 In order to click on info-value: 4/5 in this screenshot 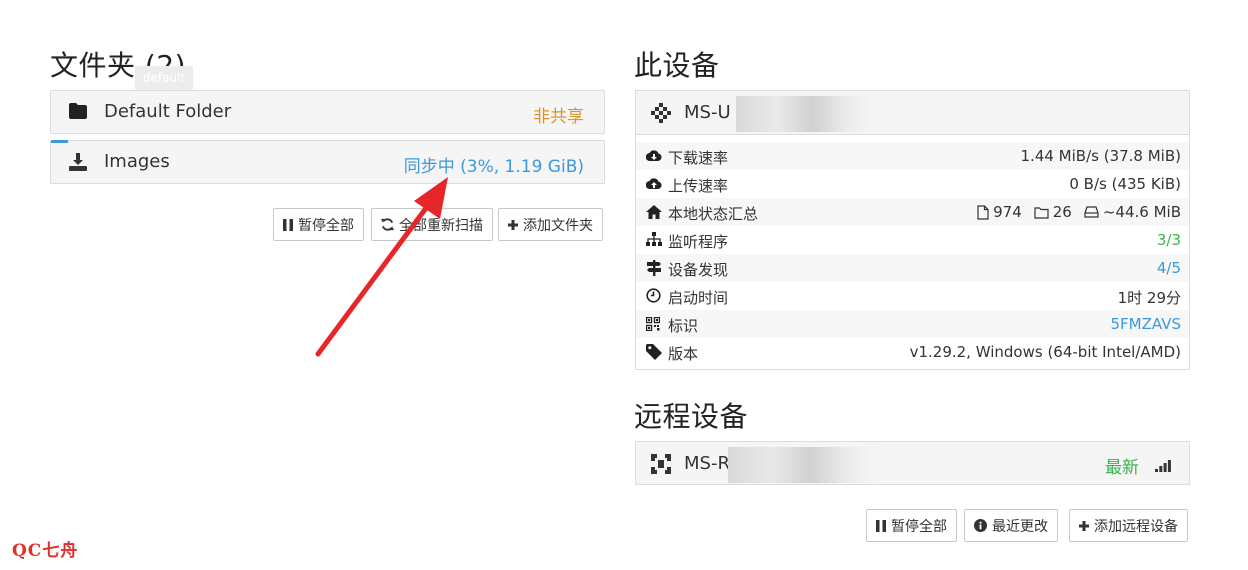, I will do `click(1169, 268)`.